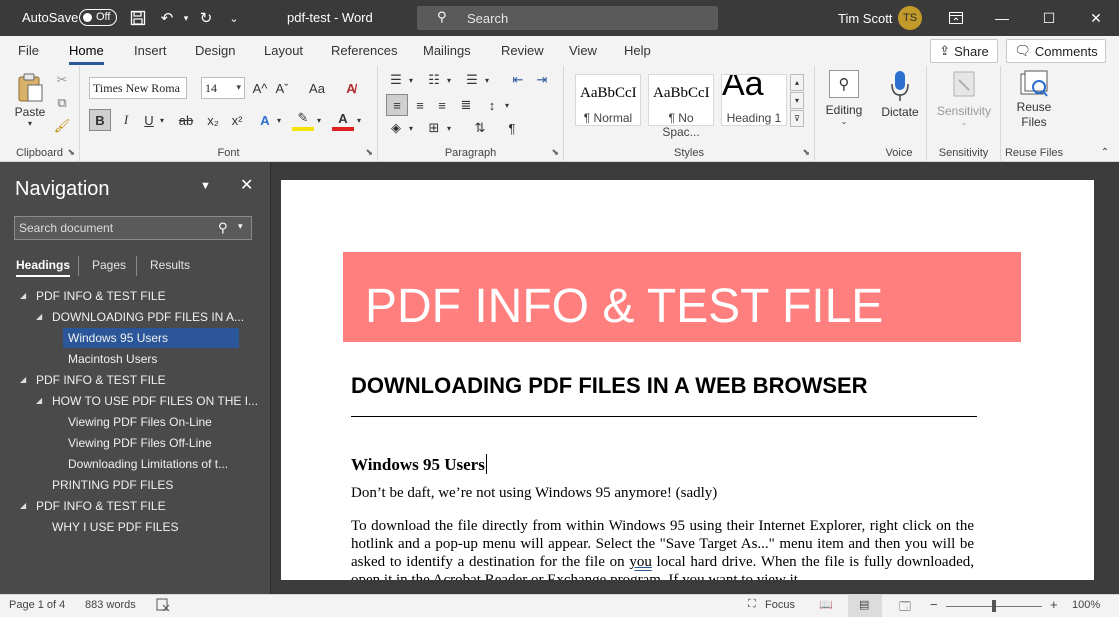 This screenshot has width=1119, height=617. Describe the element at coordinates (396, 128) in the screenshot. I see `shading-icon: ◈` at that location.